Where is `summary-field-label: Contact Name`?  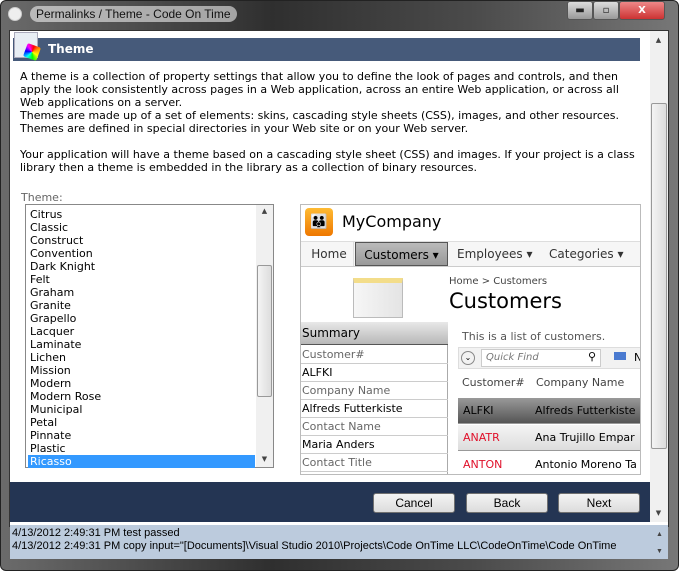 summary-field-label: Contact Name is located at coordinates (374, 427).